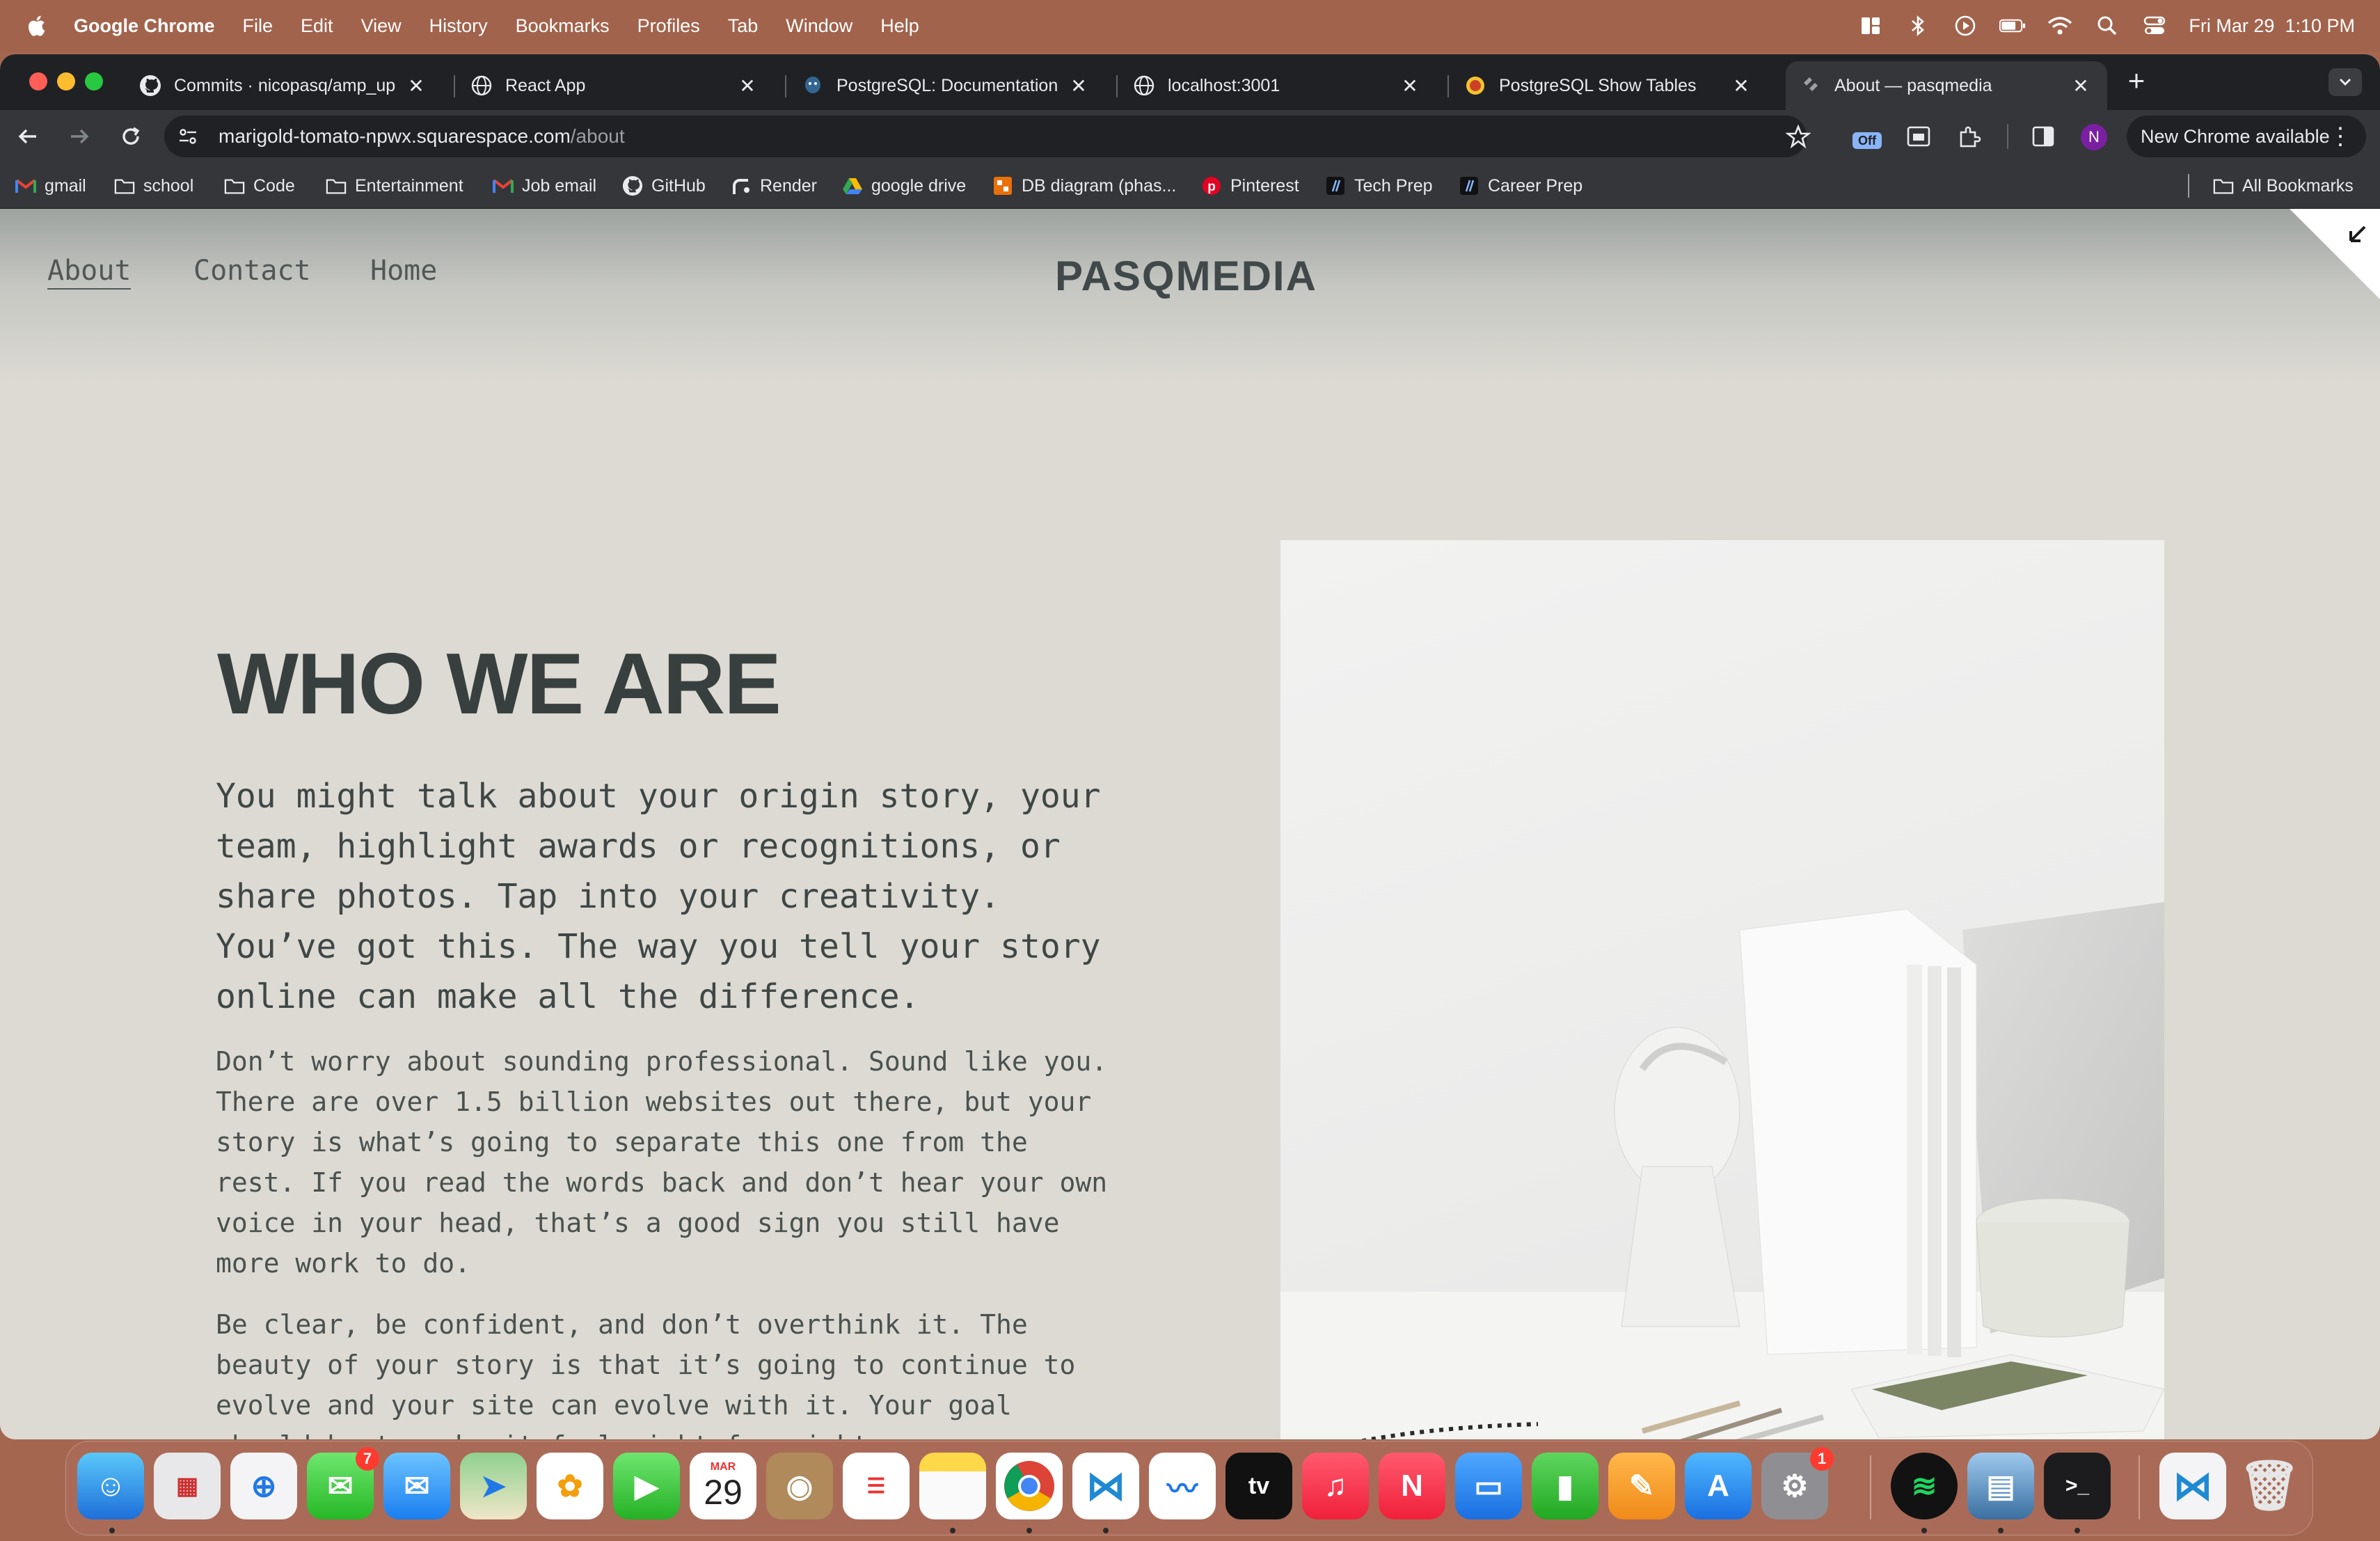 Image resolution: width=2380 pixels, height=1541 pixels. I want to click on bookmark-career-prep: Career Prep, so click(1520, 186).